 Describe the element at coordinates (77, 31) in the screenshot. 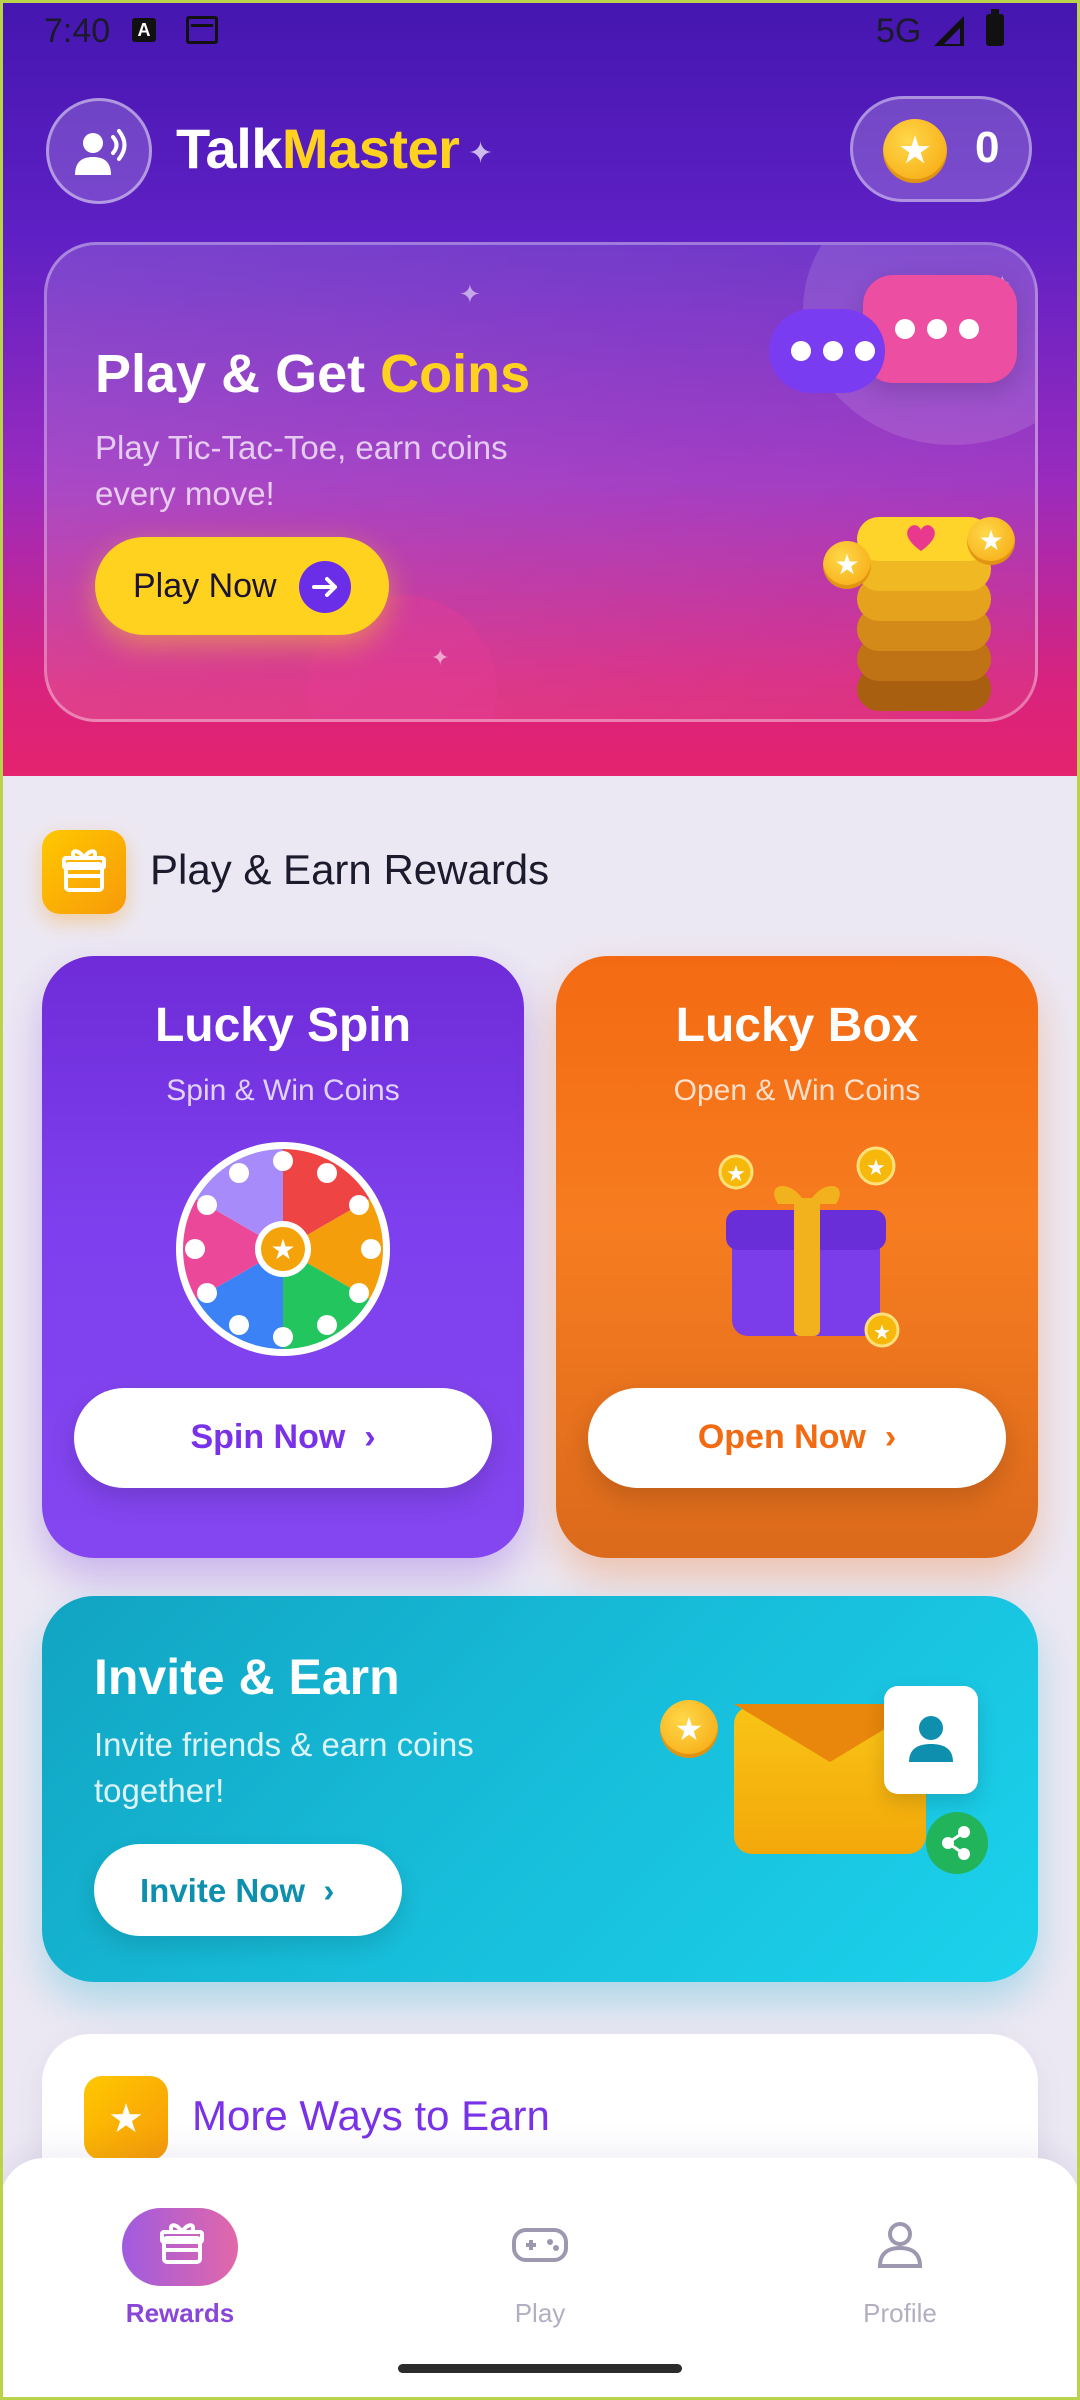

I see `status-time: 7:40` at that location.